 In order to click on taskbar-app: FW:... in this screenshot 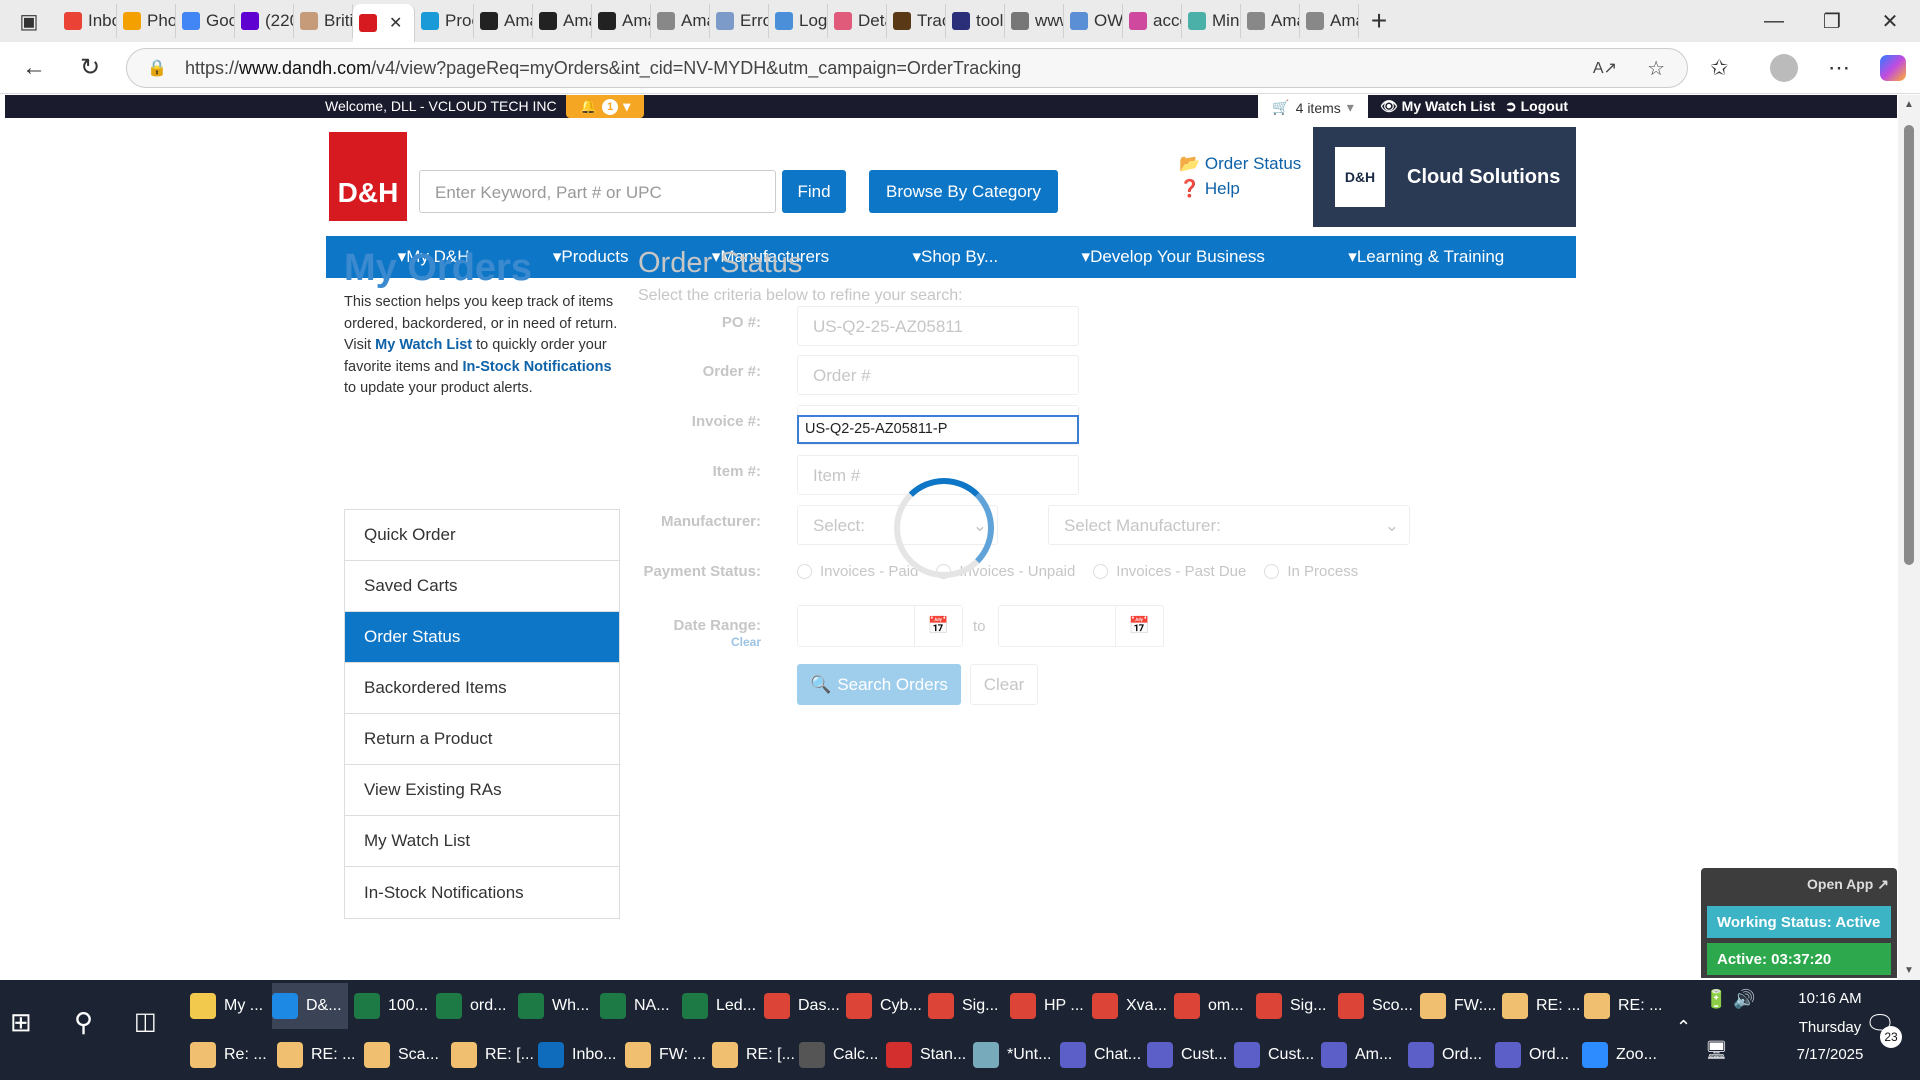, I will do `click(1458, 1006)`.